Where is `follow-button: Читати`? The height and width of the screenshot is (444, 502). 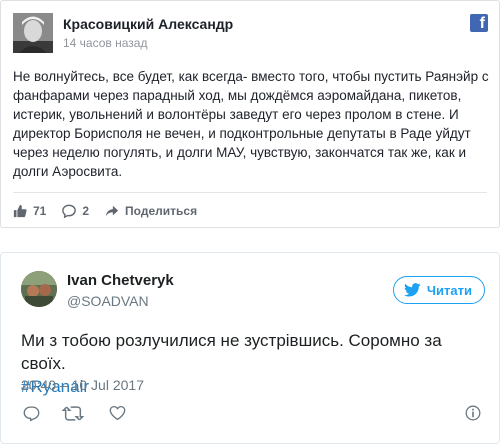 follow-button: Читати is located at coordinates (438, 290).